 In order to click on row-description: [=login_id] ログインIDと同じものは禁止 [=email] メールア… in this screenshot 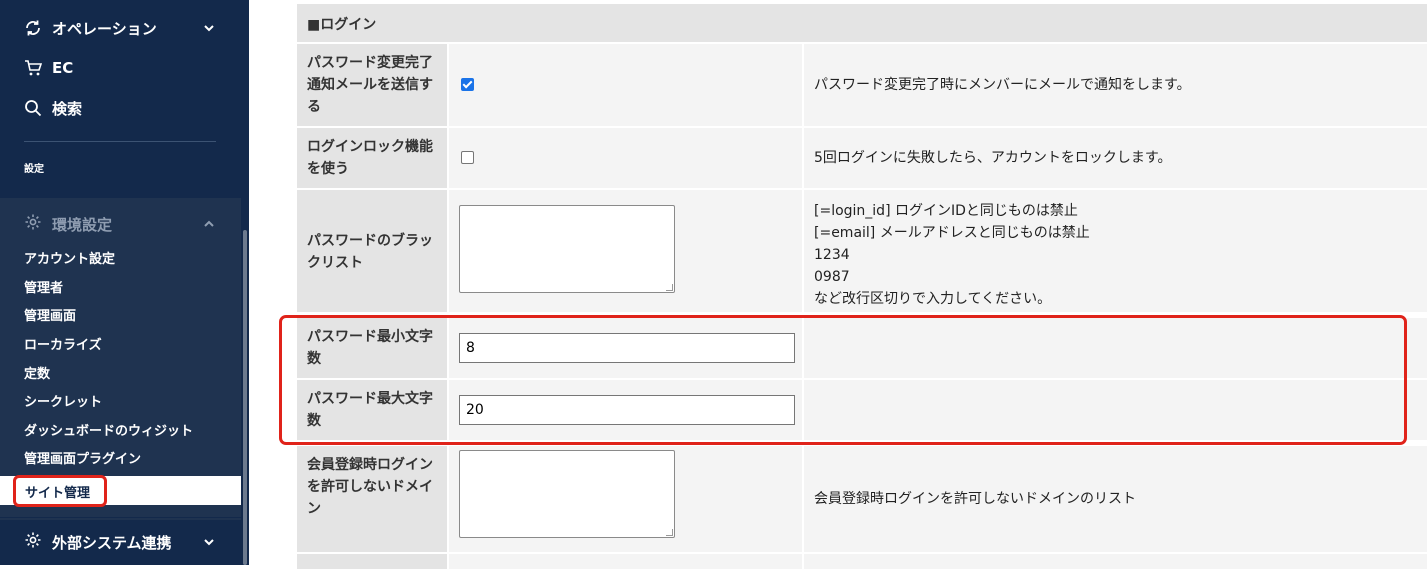, I will do `click(1115, 251)`.